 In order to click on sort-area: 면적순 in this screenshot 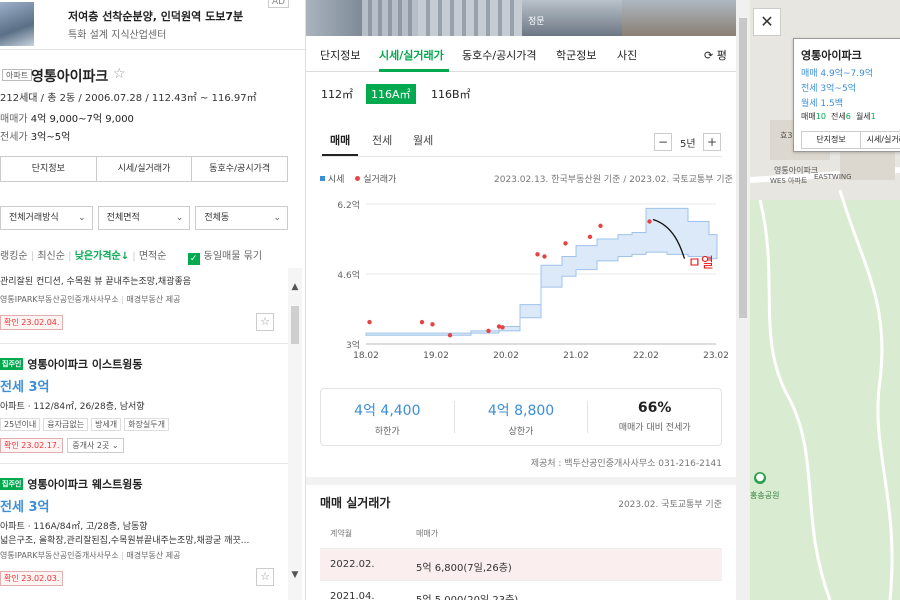, I will do `click(153, 256)`.